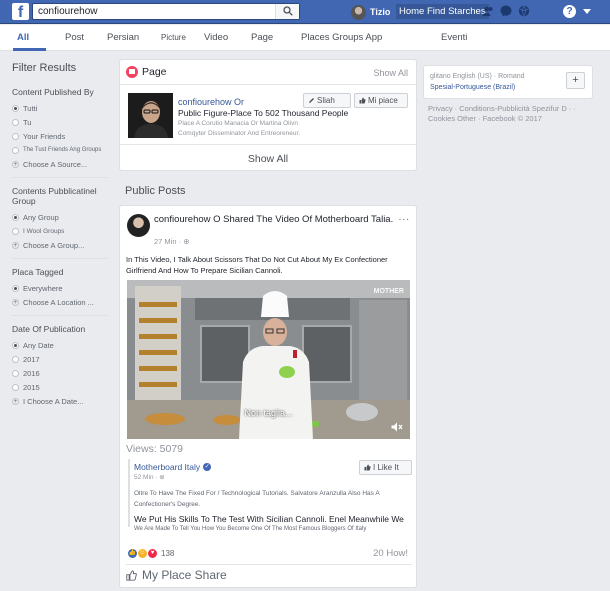 Image resolution: width=610 pixels, height=591 pixels. I want to click on plus-icon: +, so click(15, 302).